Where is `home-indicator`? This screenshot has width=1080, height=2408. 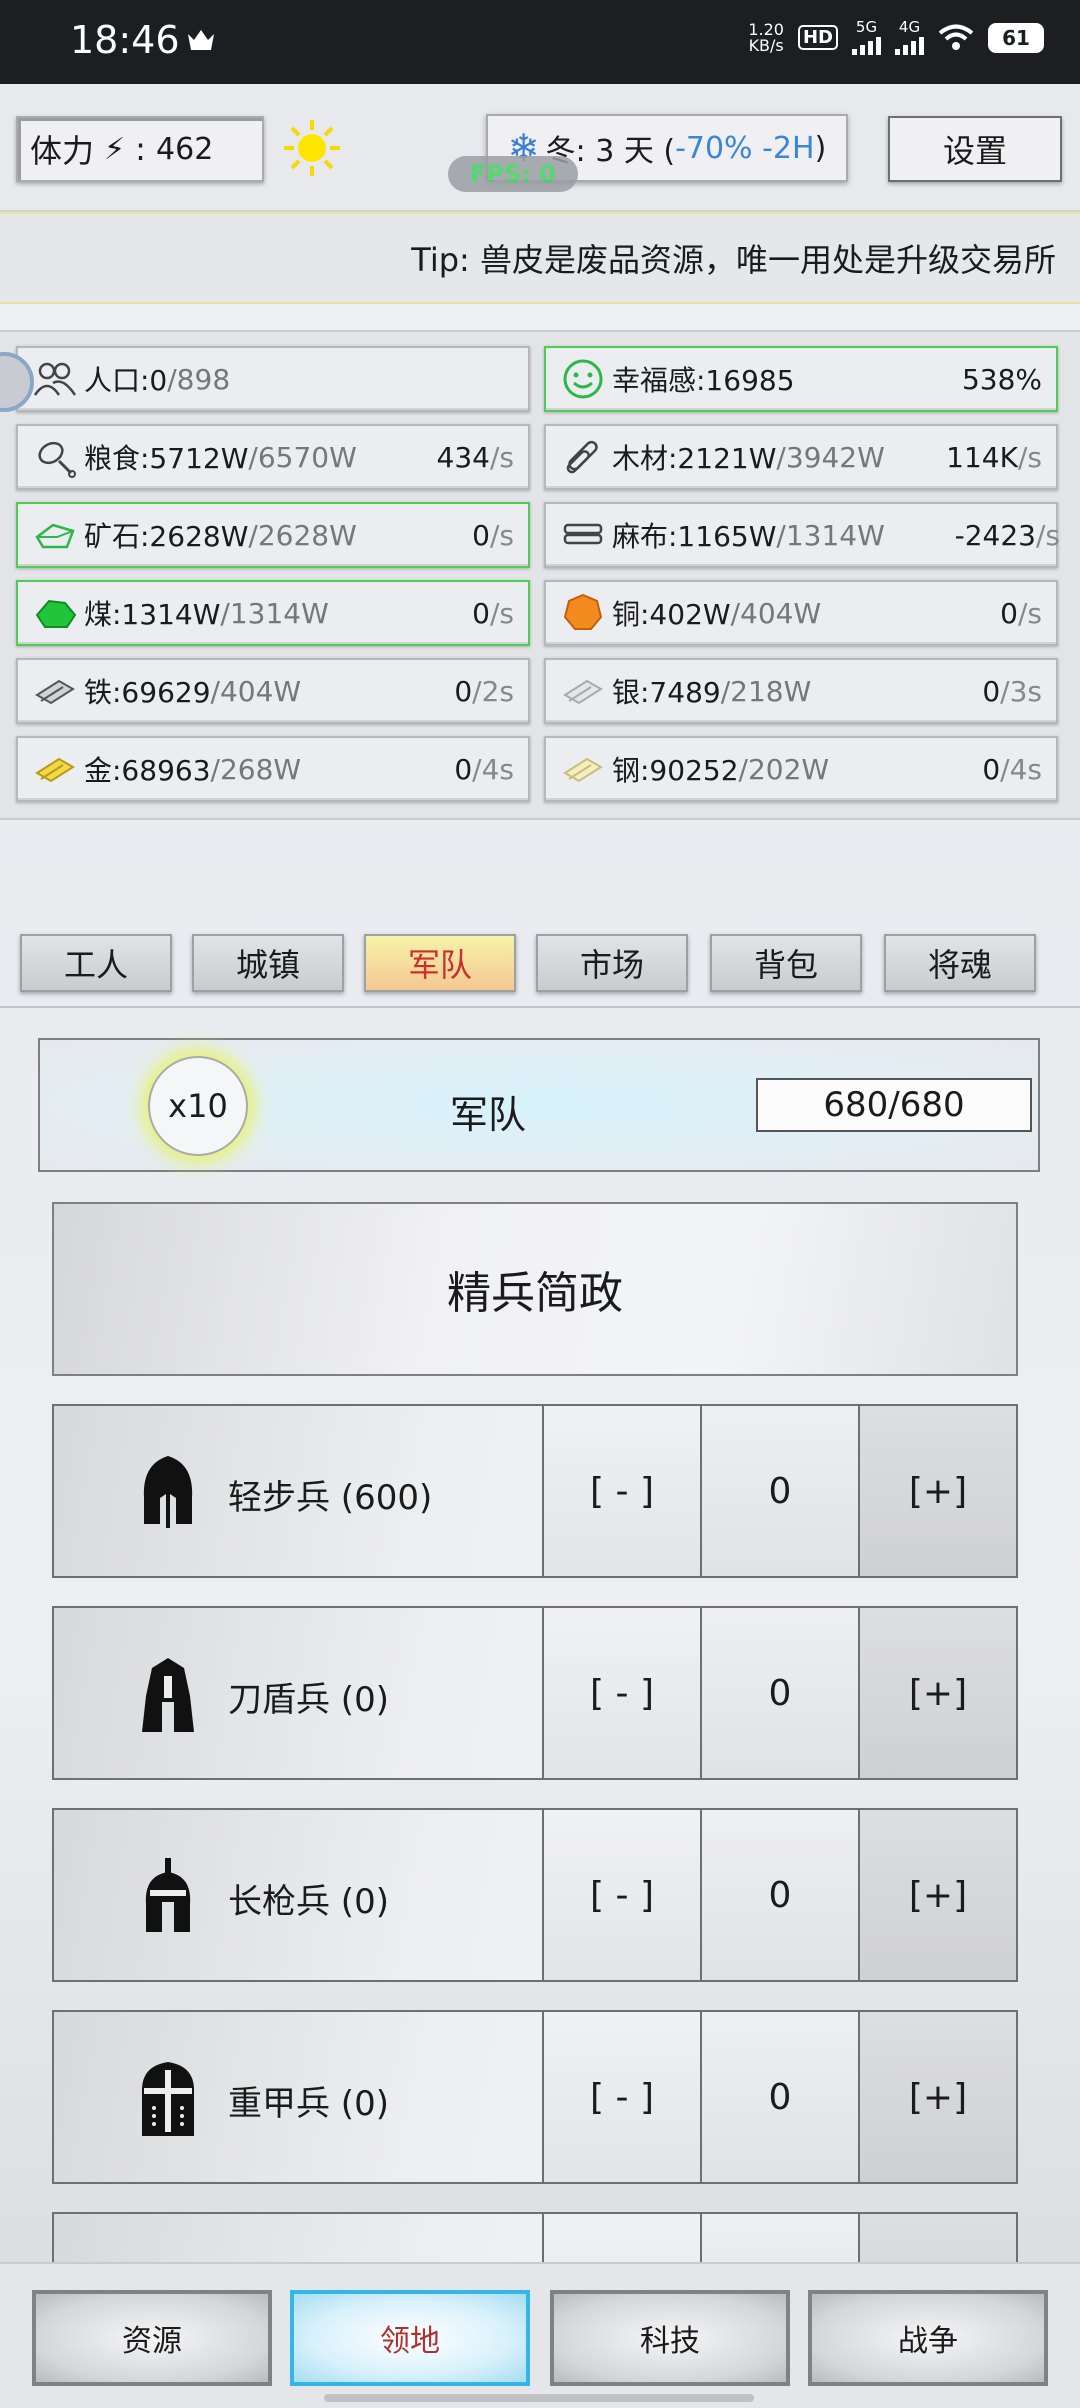 home-indicator is located at coordinates (539, 2398).